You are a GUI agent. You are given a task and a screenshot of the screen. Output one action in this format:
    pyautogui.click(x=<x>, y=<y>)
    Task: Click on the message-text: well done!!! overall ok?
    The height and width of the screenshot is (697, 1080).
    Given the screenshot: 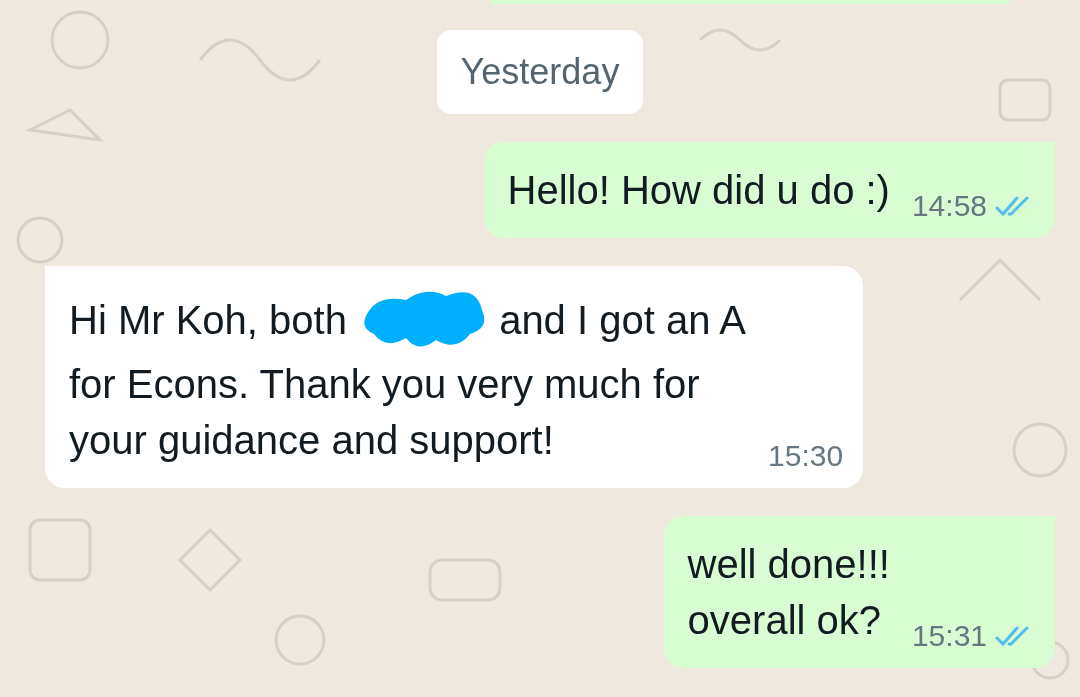 What is the action you would take?
    pyautogui.click(x=788, y=592)
    